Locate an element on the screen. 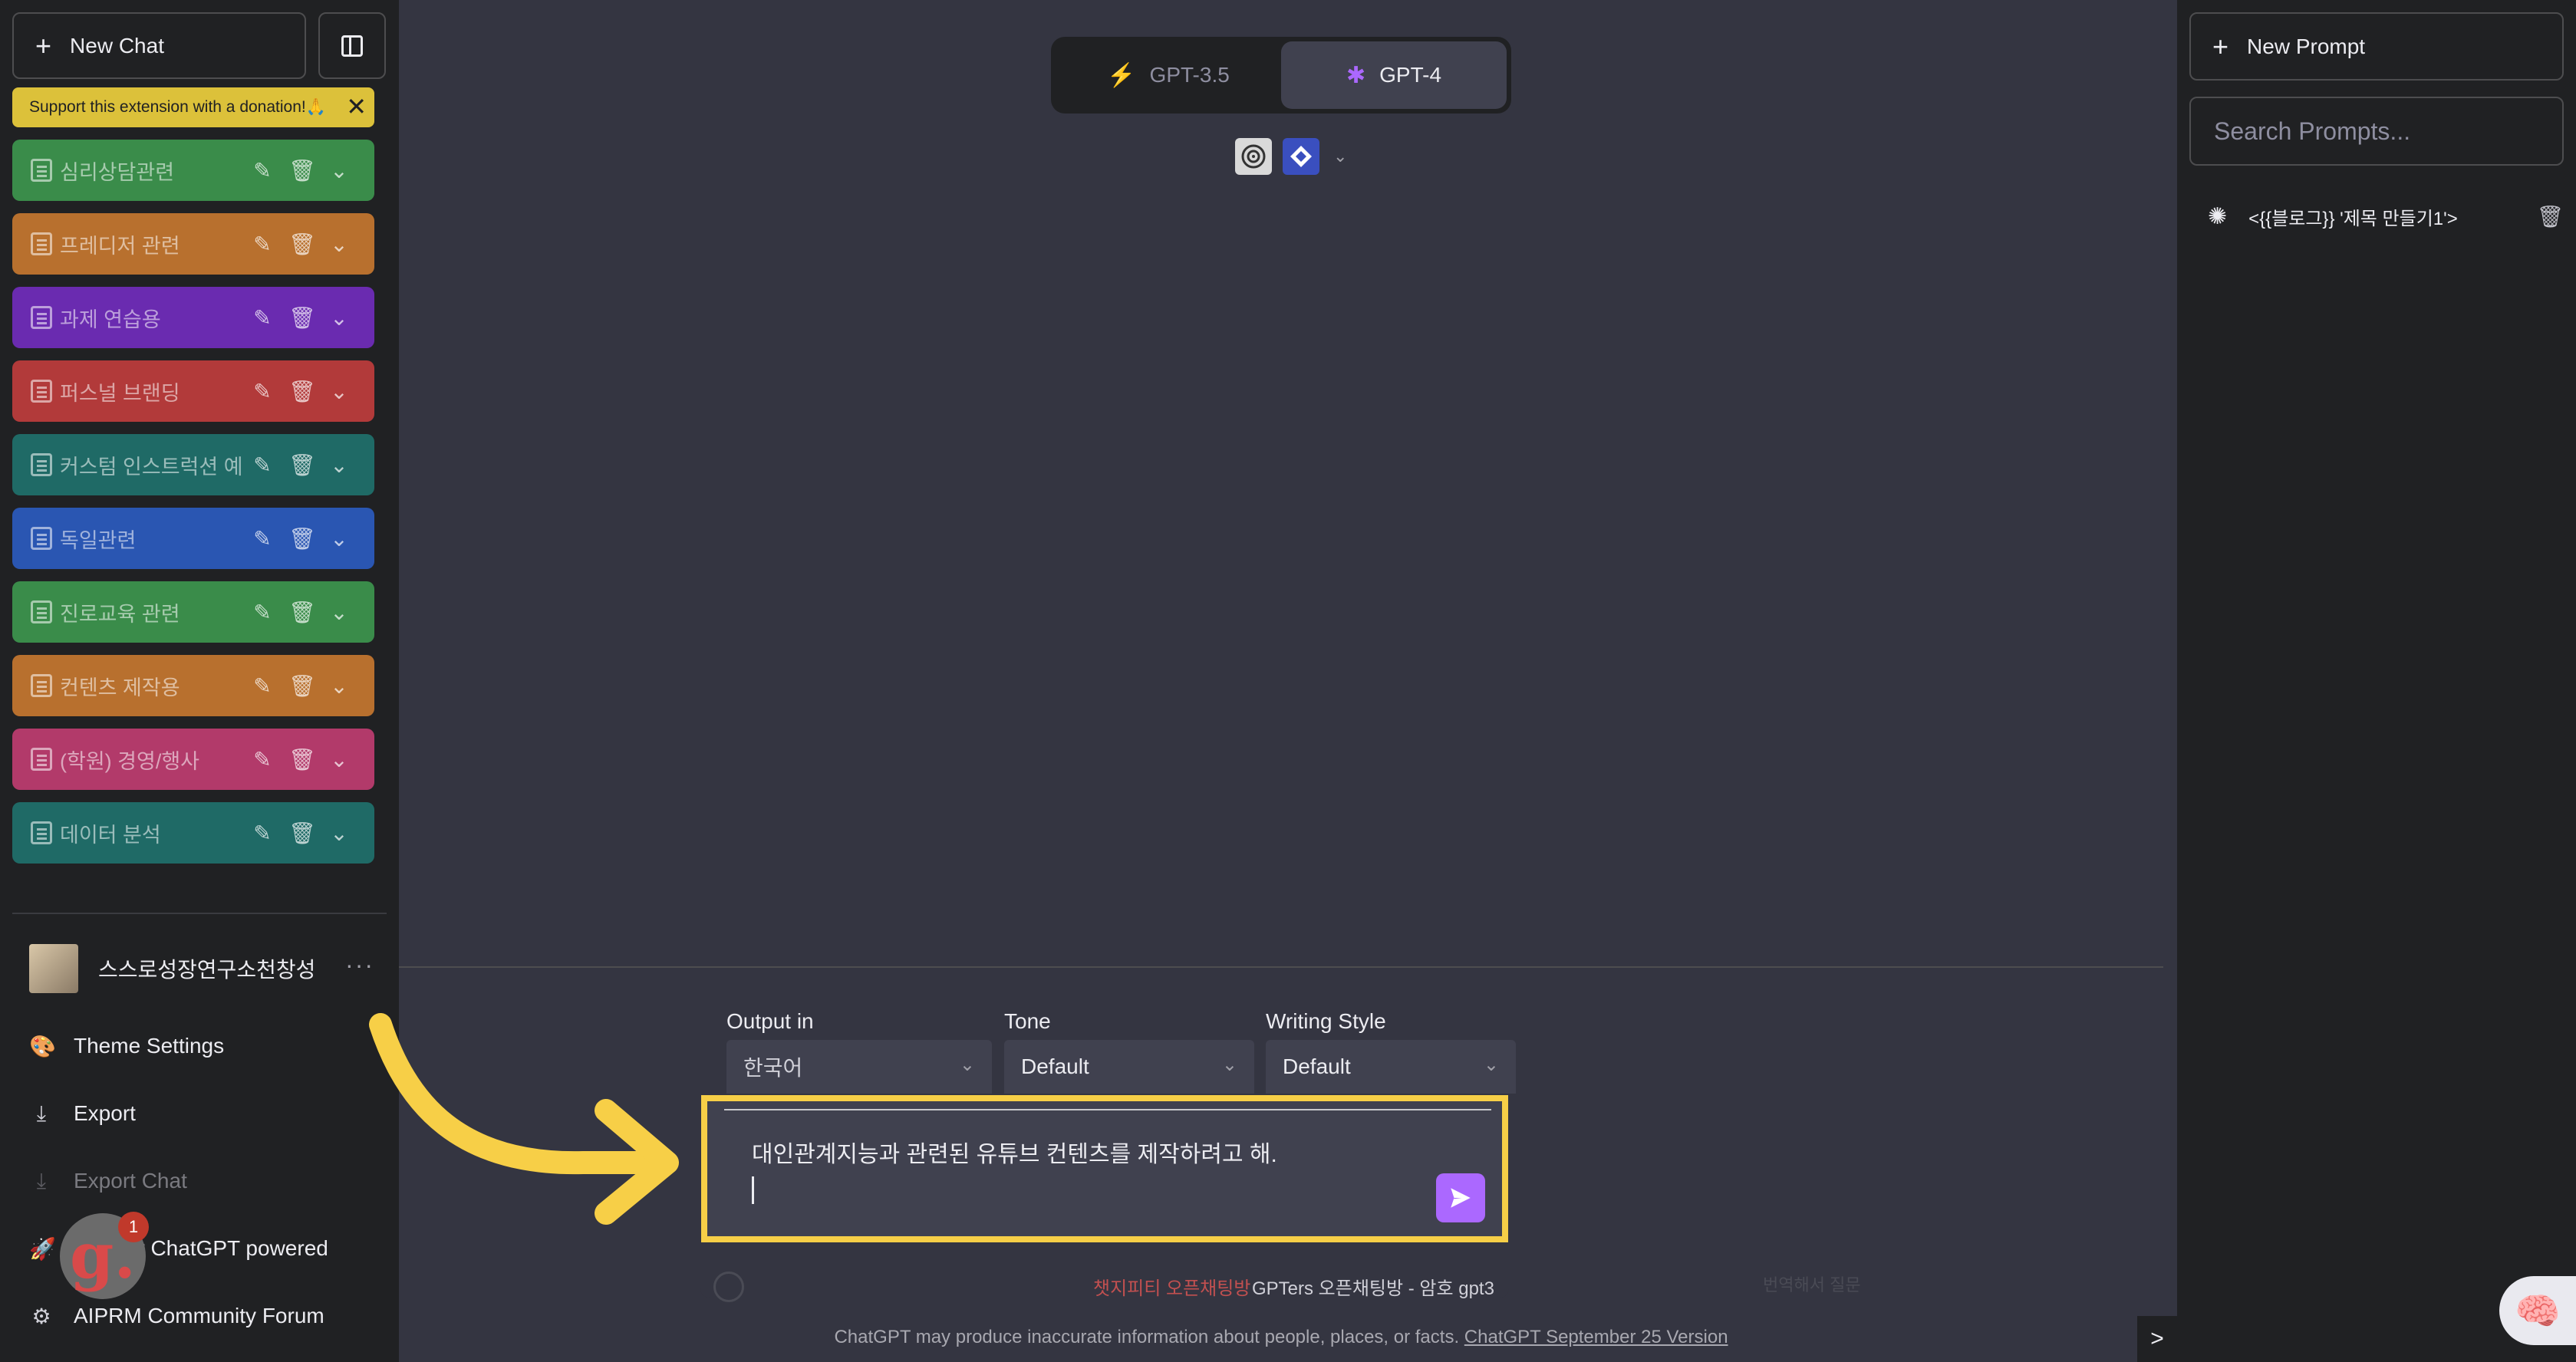 Image resolution: width=2576 pixels, height=1362 pixels. folder-item: 독일관련 ✎ 🗑 ⌄ is located at coordinates (193, 538).